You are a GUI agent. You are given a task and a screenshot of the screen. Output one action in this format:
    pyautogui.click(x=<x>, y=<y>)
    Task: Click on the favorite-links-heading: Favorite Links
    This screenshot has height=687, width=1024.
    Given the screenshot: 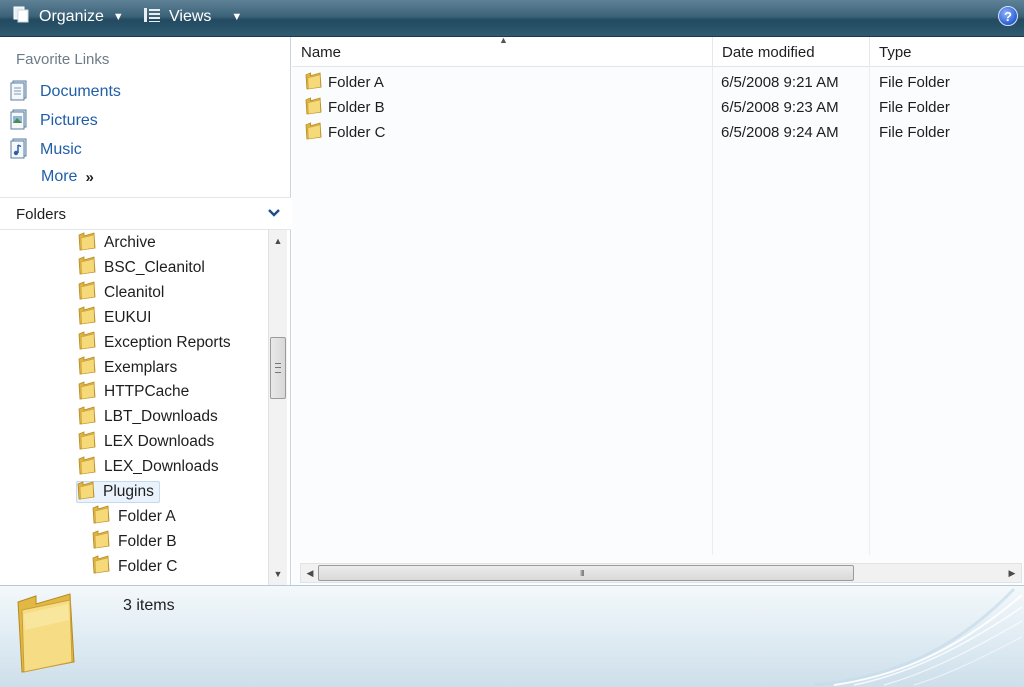 What is the action you would take?
    pyautogui.click(x=63, y=59)
    